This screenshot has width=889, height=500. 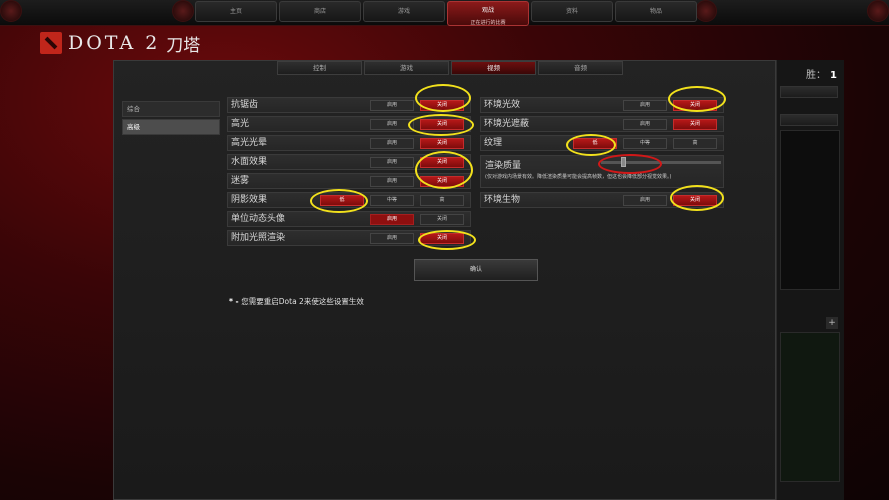 I want to click on nav-tab-watch: 观战 正在进行的比赛, so click(x=488, y=13).